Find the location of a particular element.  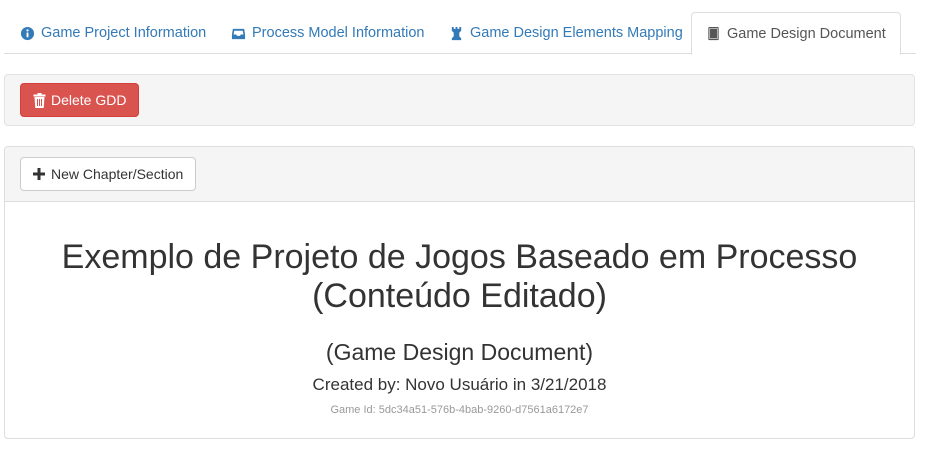

document-subtitle: (Game Design Document) is located at coordinates (459, 352).